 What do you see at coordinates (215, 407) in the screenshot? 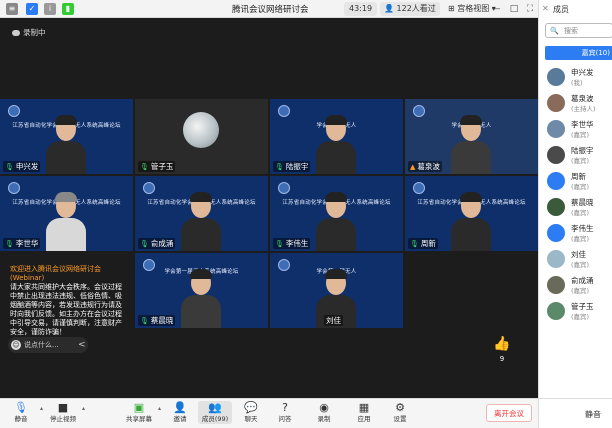
I see `members-icon: 👥` at bounding box center [215, 407].